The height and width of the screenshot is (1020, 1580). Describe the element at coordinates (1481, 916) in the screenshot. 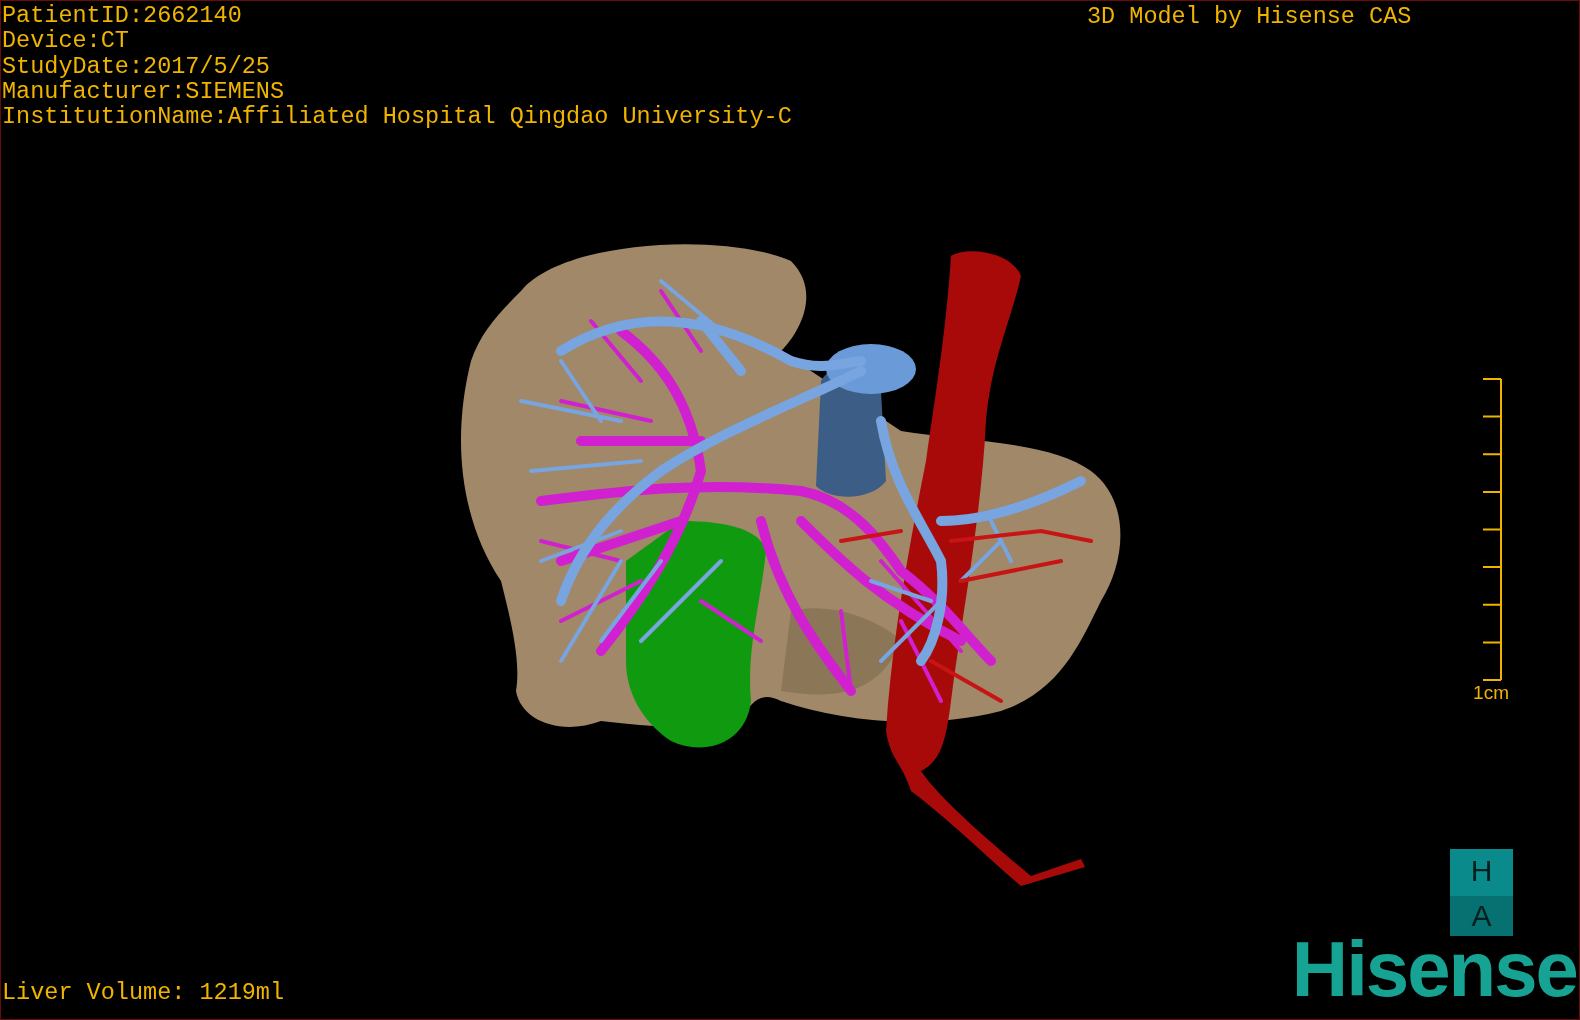

I see `orientation-label: A` at that location.